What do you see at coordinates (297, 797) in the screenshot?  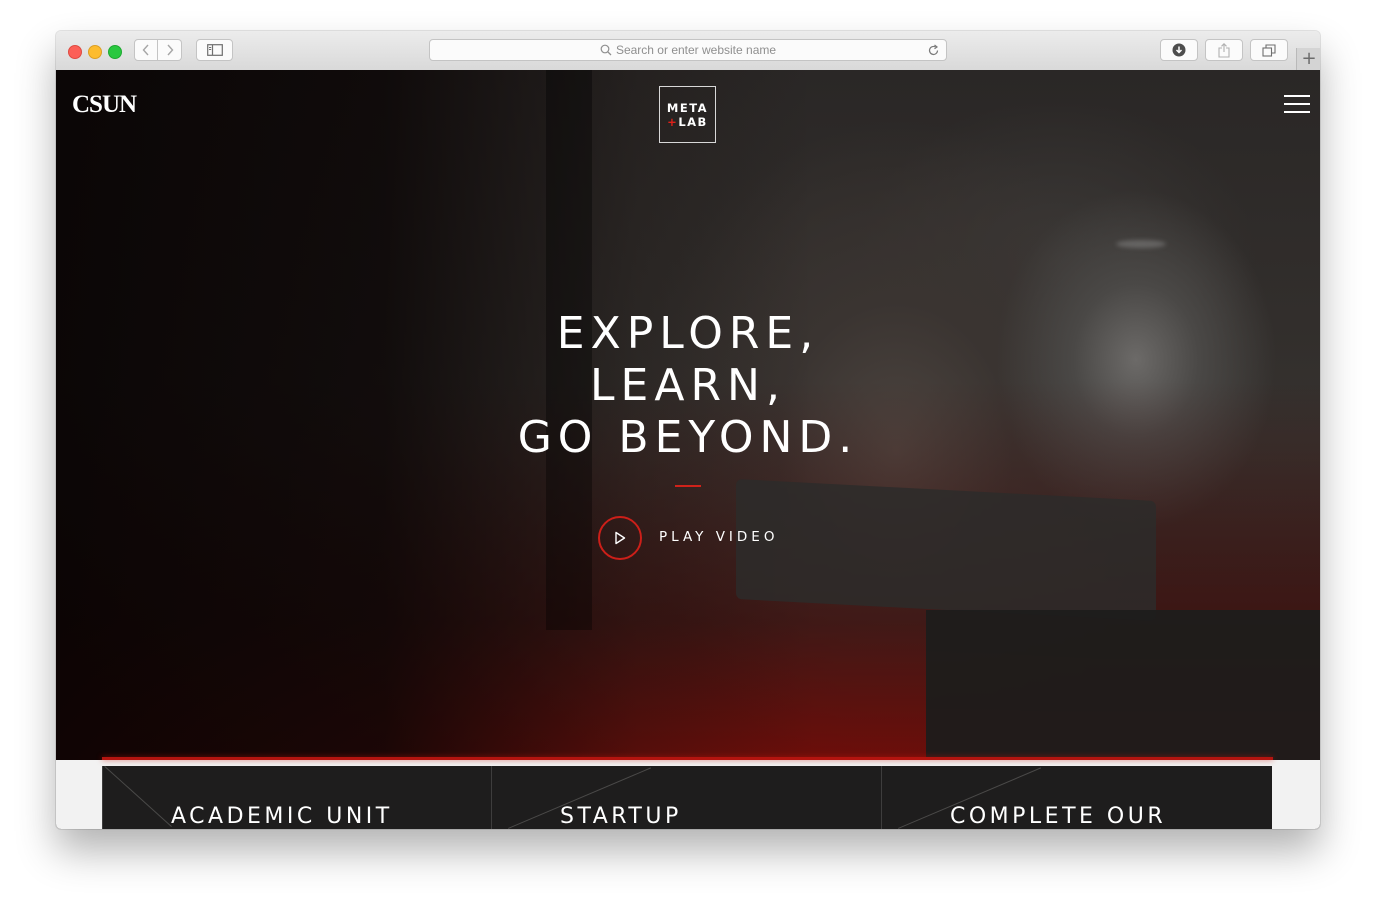 I see `card-academic-unit: ACADEMIC UNIT` at bounding box center [297, 797].